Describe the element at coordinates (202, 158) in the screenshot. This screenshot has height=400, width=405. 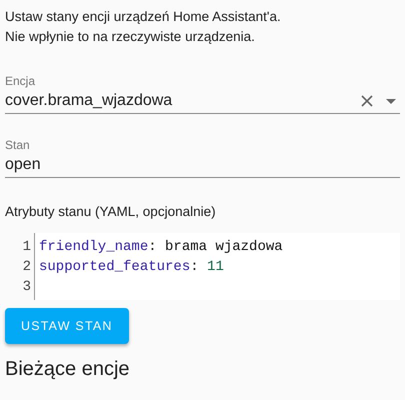
I see `state-input: Stan open` at that location.